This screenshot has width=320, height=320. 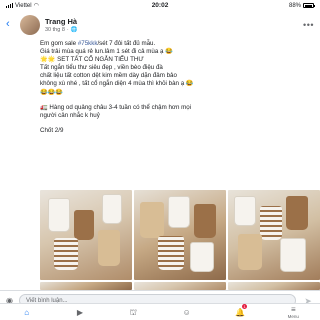 I want to click on post-line: Em gom sale #75kkk/sét 7 đôi tất đủ mẫu., so click(x=175, y=44).